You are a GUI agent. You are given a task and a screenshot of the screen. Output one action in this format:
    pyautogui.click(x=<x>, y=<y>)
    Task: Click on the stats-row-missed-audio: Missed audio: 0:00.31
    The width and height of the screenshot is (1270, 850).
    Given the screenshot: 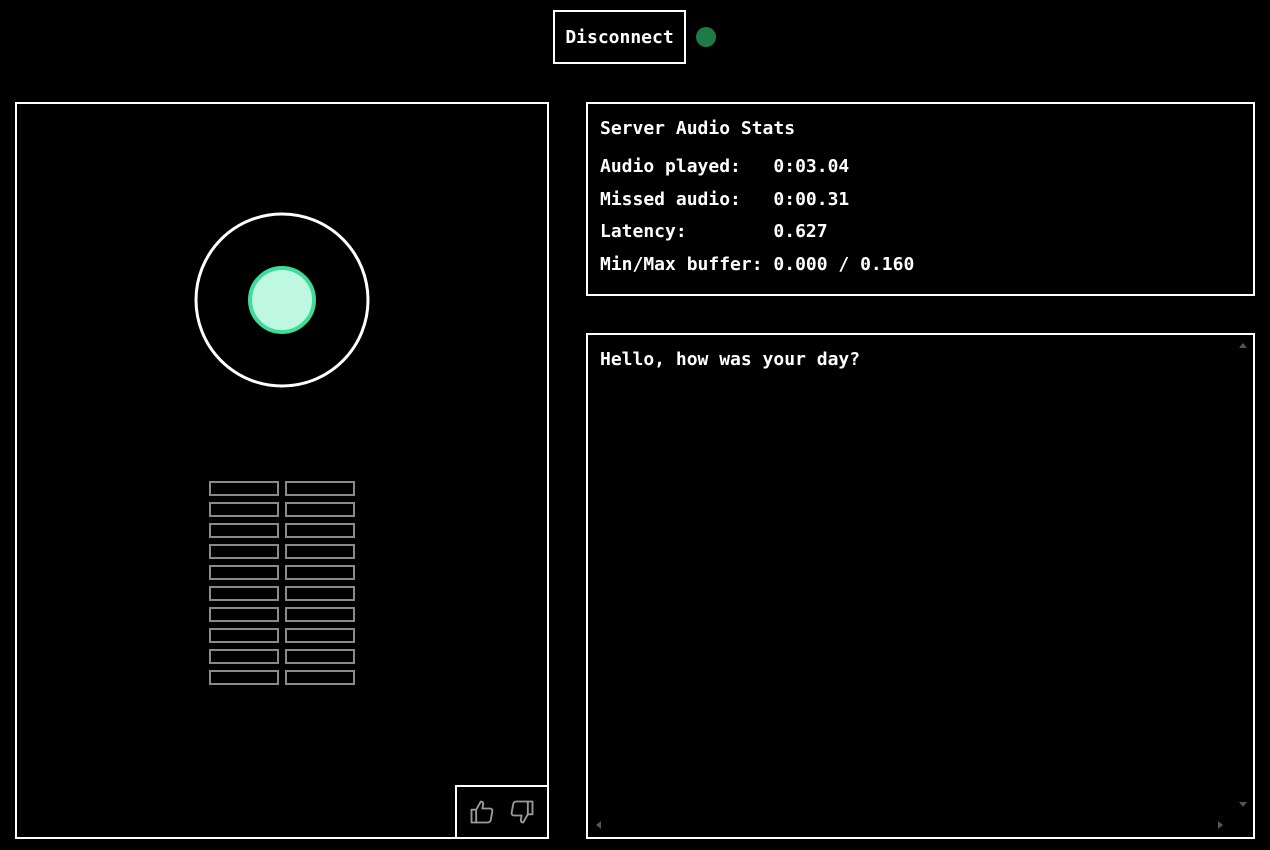 What is the action you would take?
    pyautogui.click(x=920, y=200)
    